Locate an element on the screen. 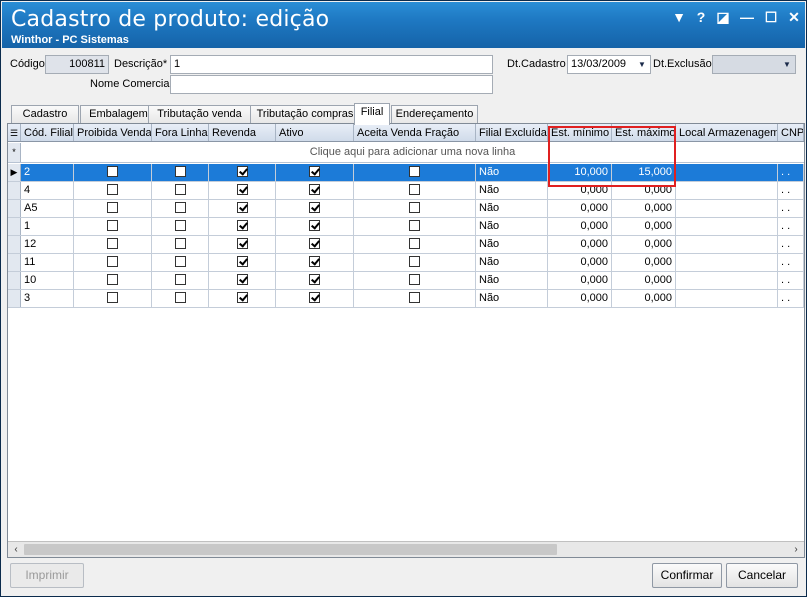 This screenshot has height=597, width=807. cell-est-minimo: 10,000 is located at coordinates (580, 172).